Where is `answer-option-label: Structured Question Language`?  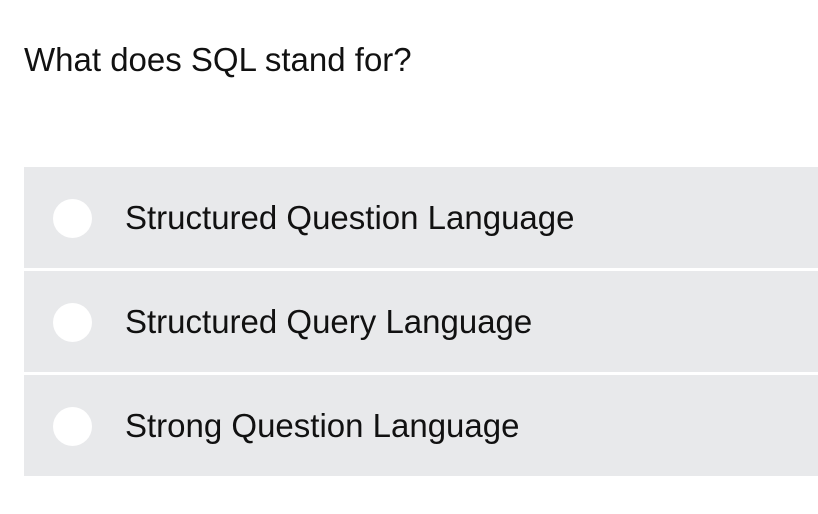 answer-option-label: Structured Question Language is located at coordinates (350, 217).